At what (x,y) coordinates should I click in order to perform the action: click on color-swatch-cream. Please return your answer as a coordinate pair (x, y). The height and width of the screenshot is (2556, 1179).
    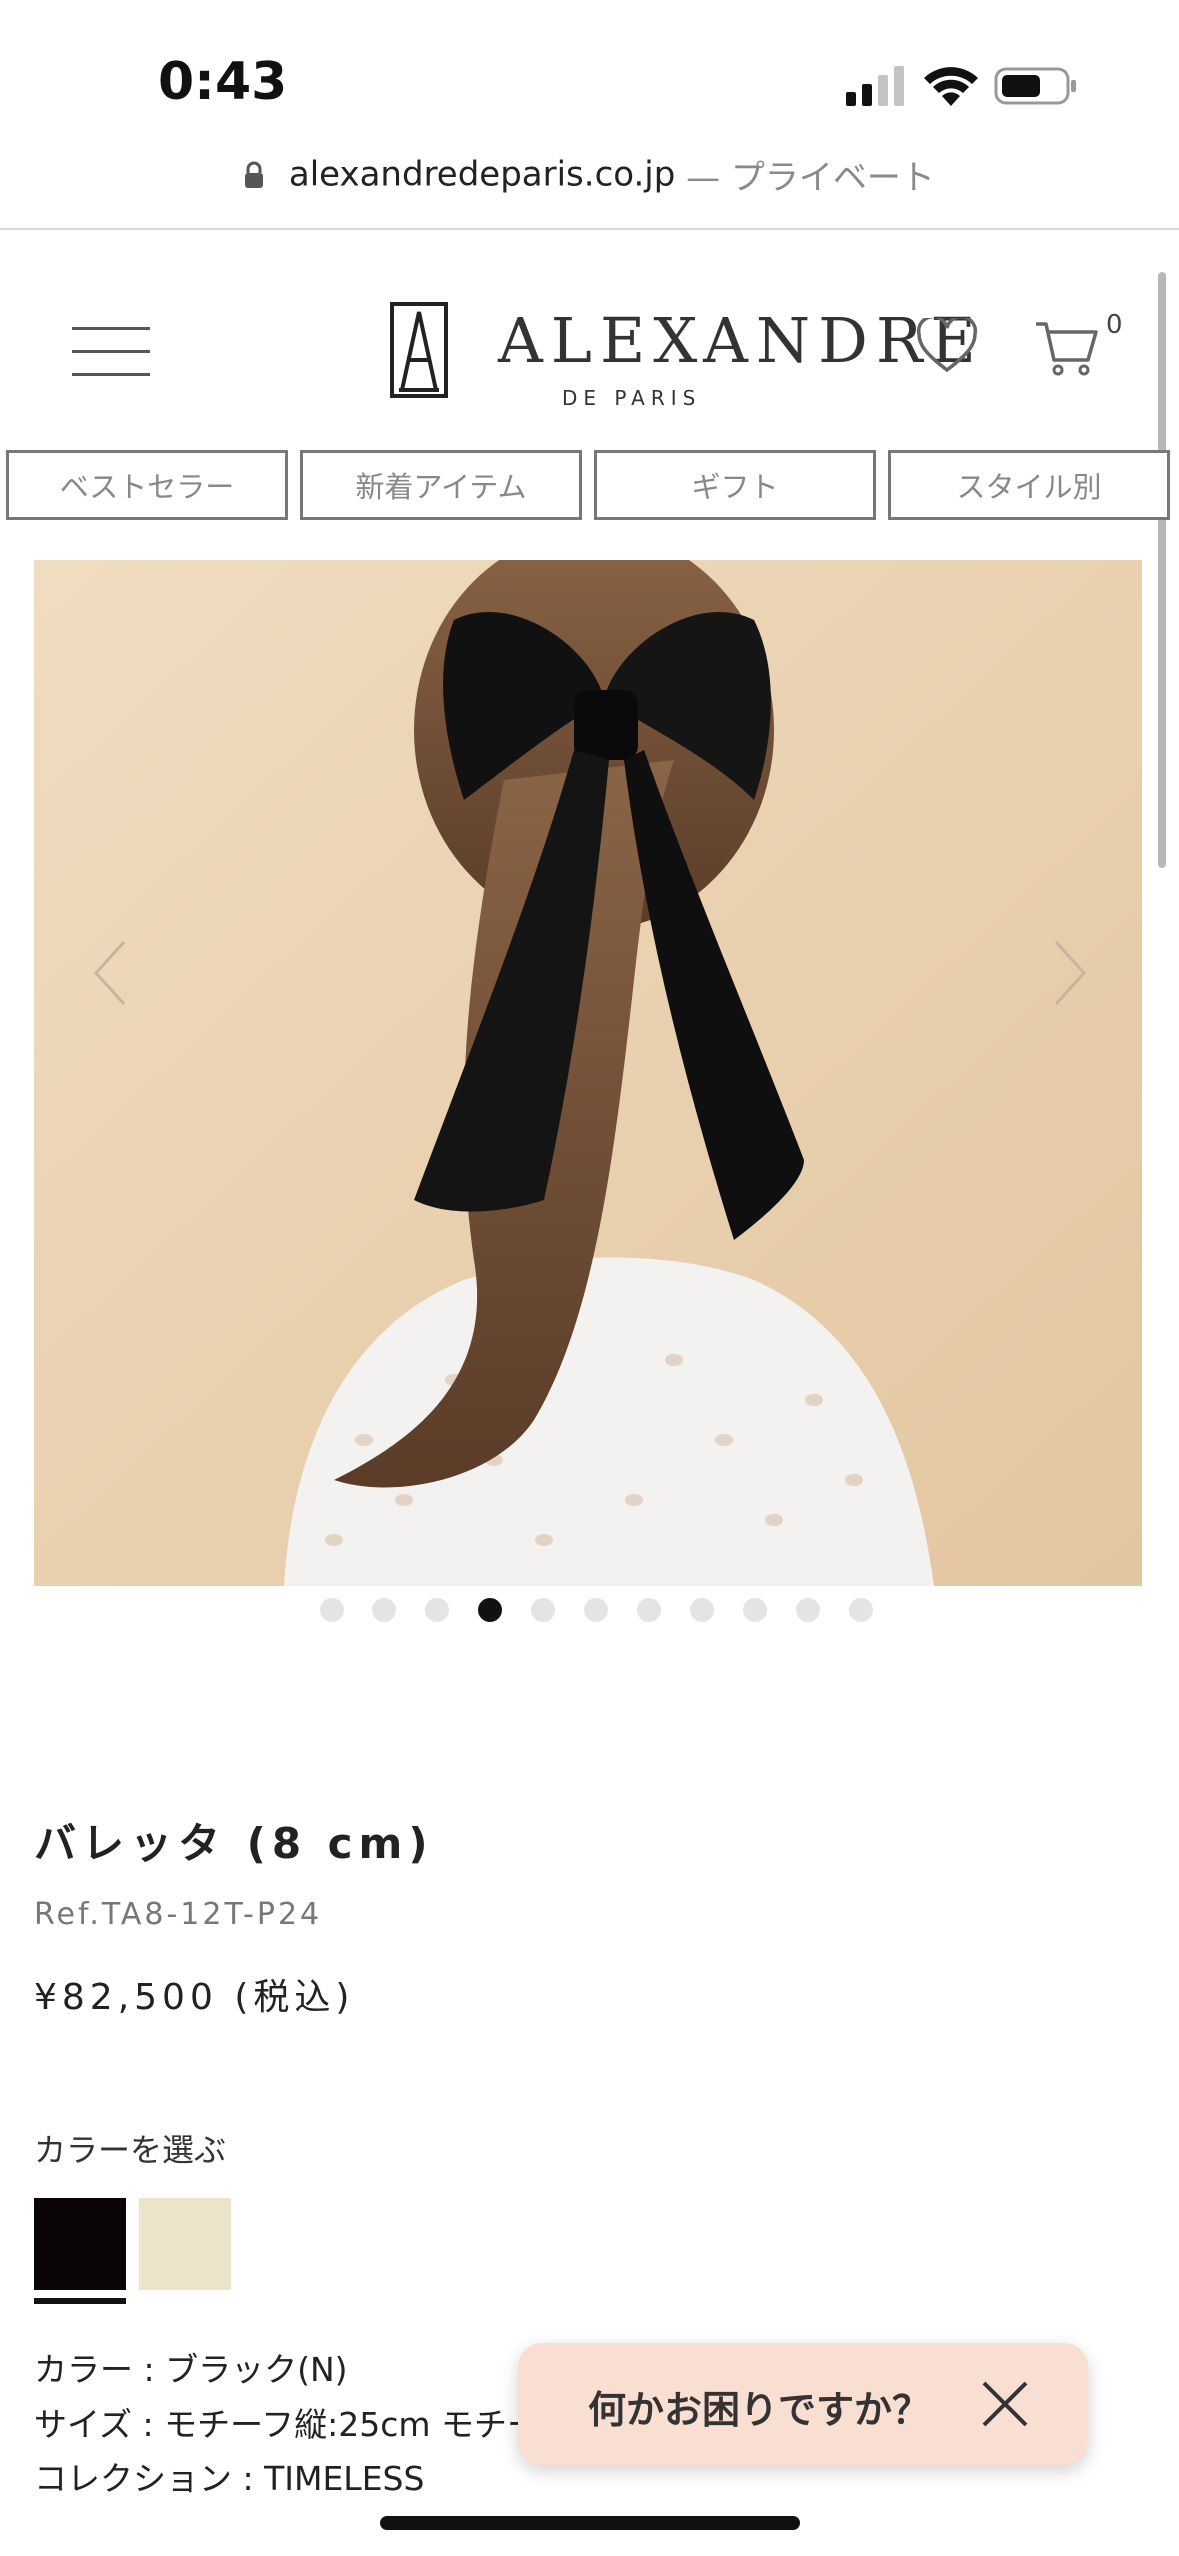
    Looking at the image, I should click on (185, 2244).